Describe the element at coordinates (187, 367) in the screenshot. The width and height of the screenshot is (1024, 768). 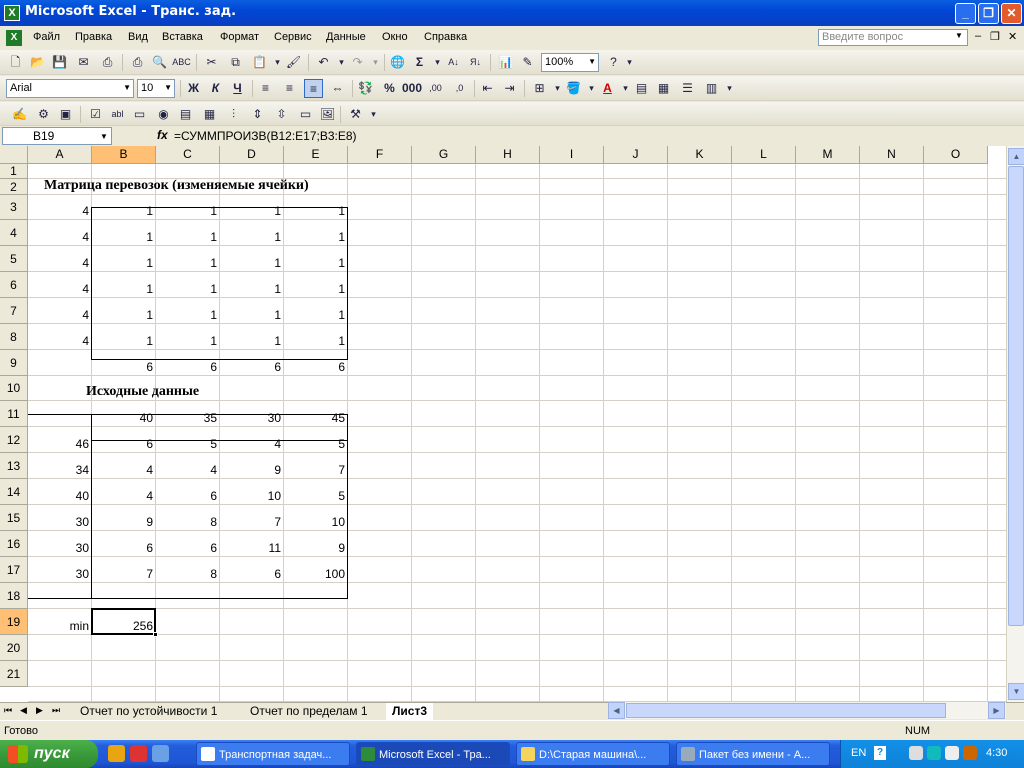
I see `cell-c9: 6` at that location.